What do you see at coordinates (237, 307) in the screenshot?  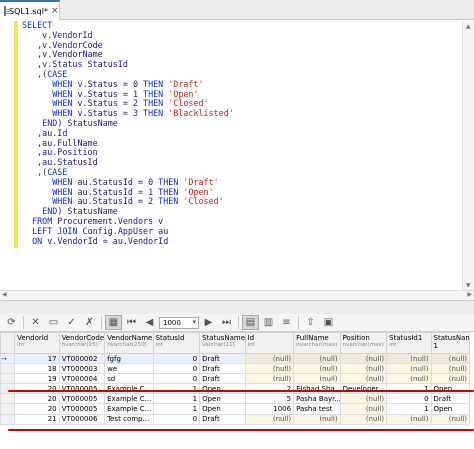 I see `pane-splitter` at bounding box center [237, 307].